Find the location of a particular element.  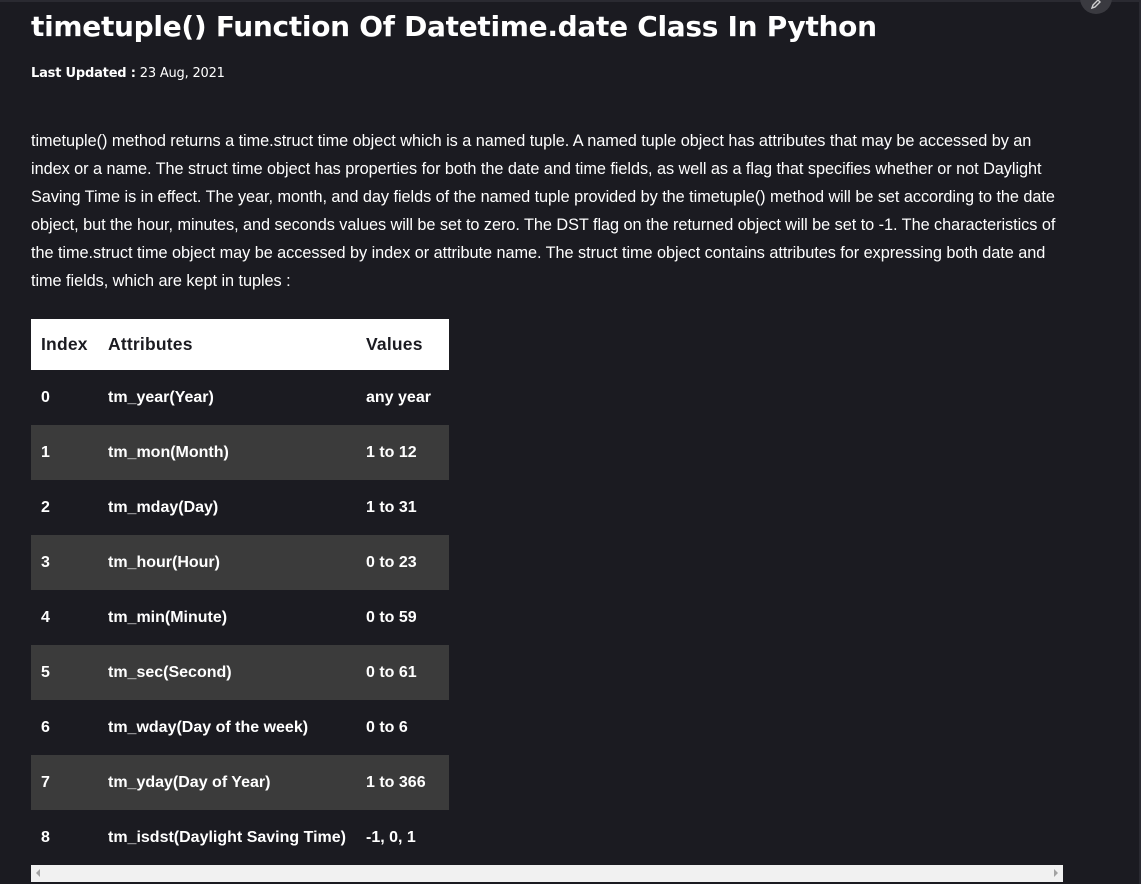

header-attributes: Attributes is located at coordinates (227, 344).